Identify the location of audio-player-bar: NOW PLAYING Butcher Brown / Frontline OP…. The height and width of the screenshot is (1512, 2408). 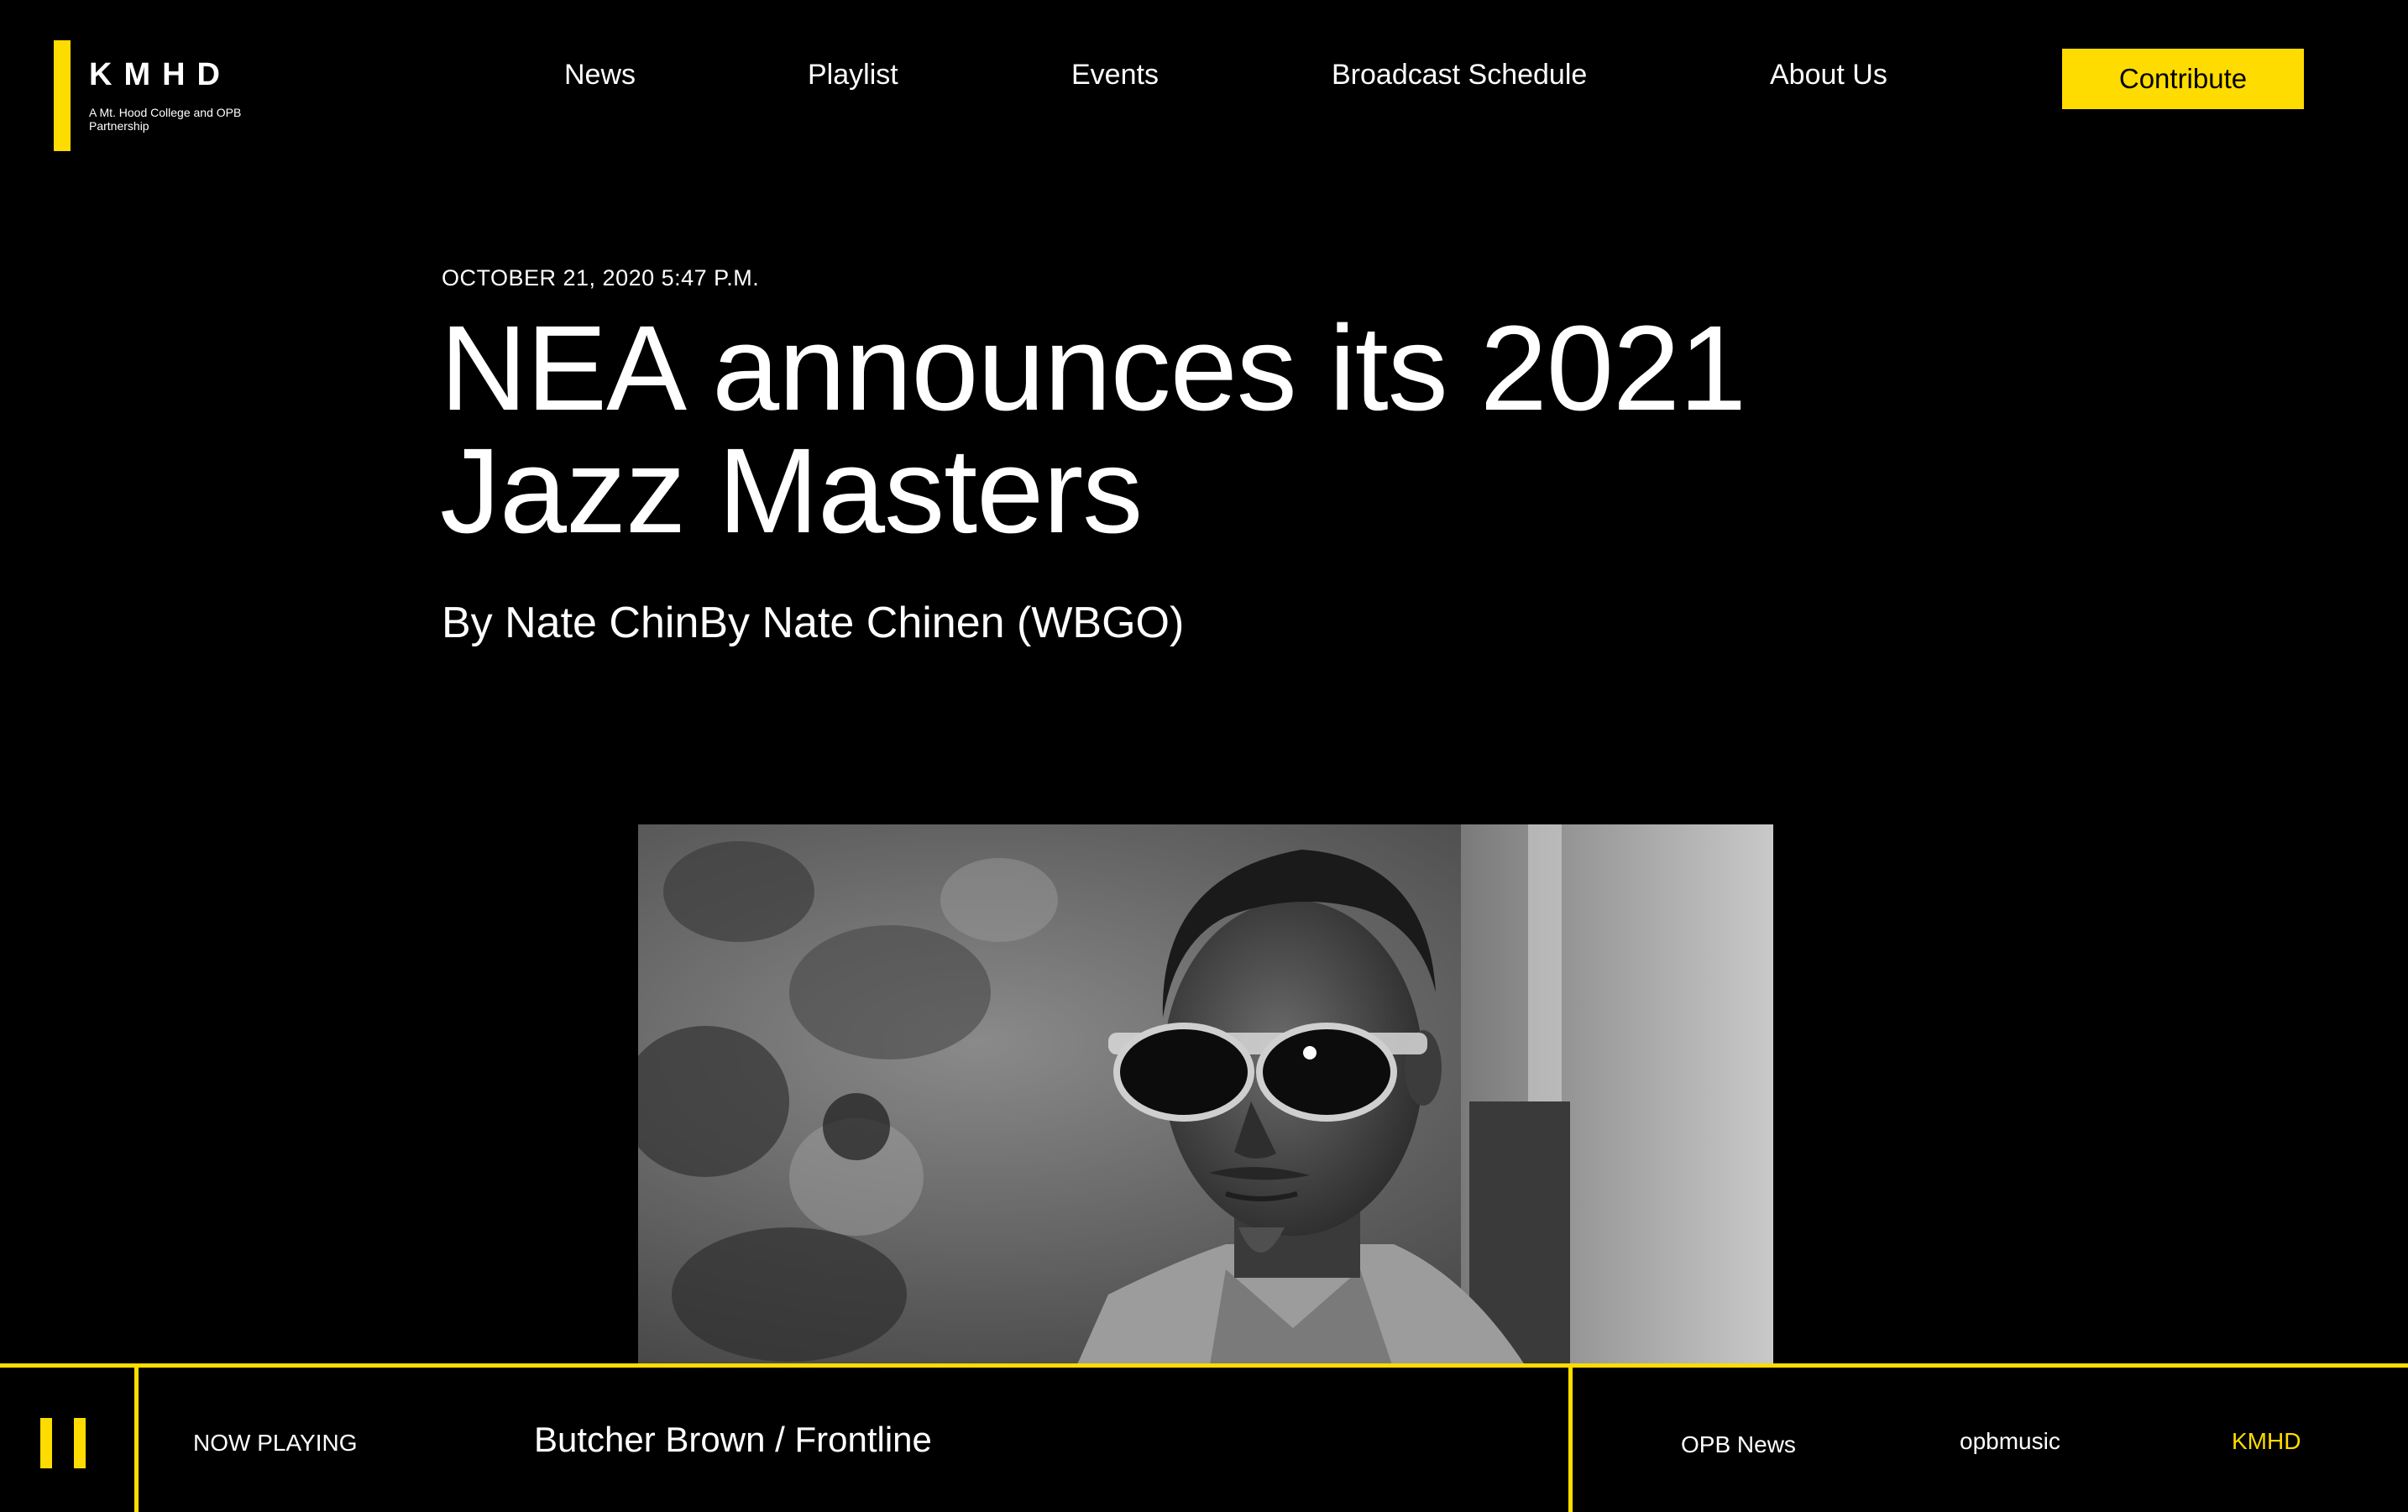
(1204, 1437).